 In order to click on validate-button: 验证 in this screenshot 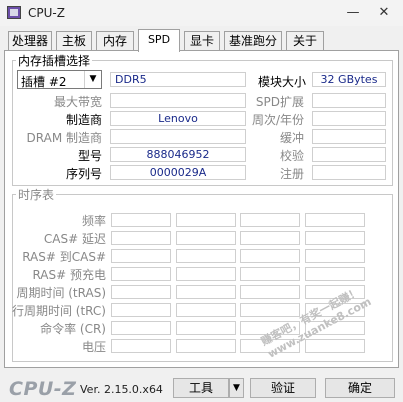, I will do `click(283, 388)`.